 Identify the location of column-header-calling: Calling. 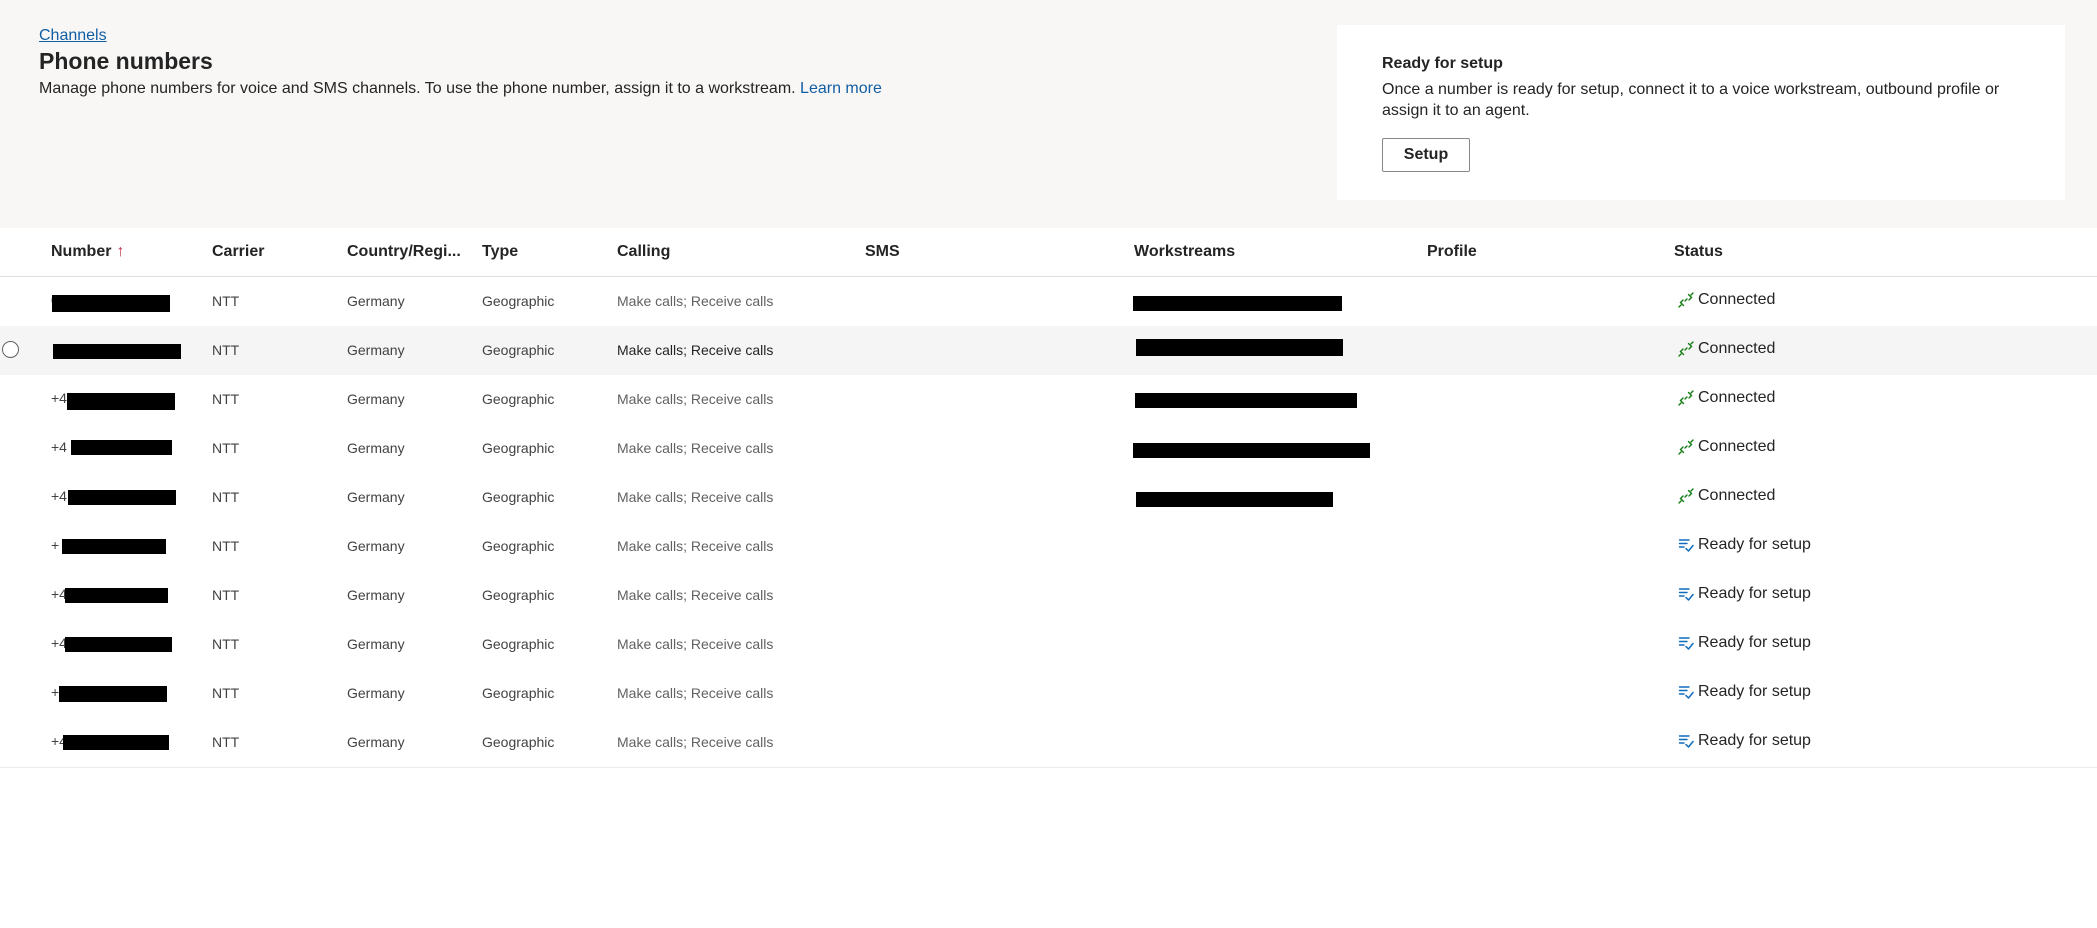
(643, 252).